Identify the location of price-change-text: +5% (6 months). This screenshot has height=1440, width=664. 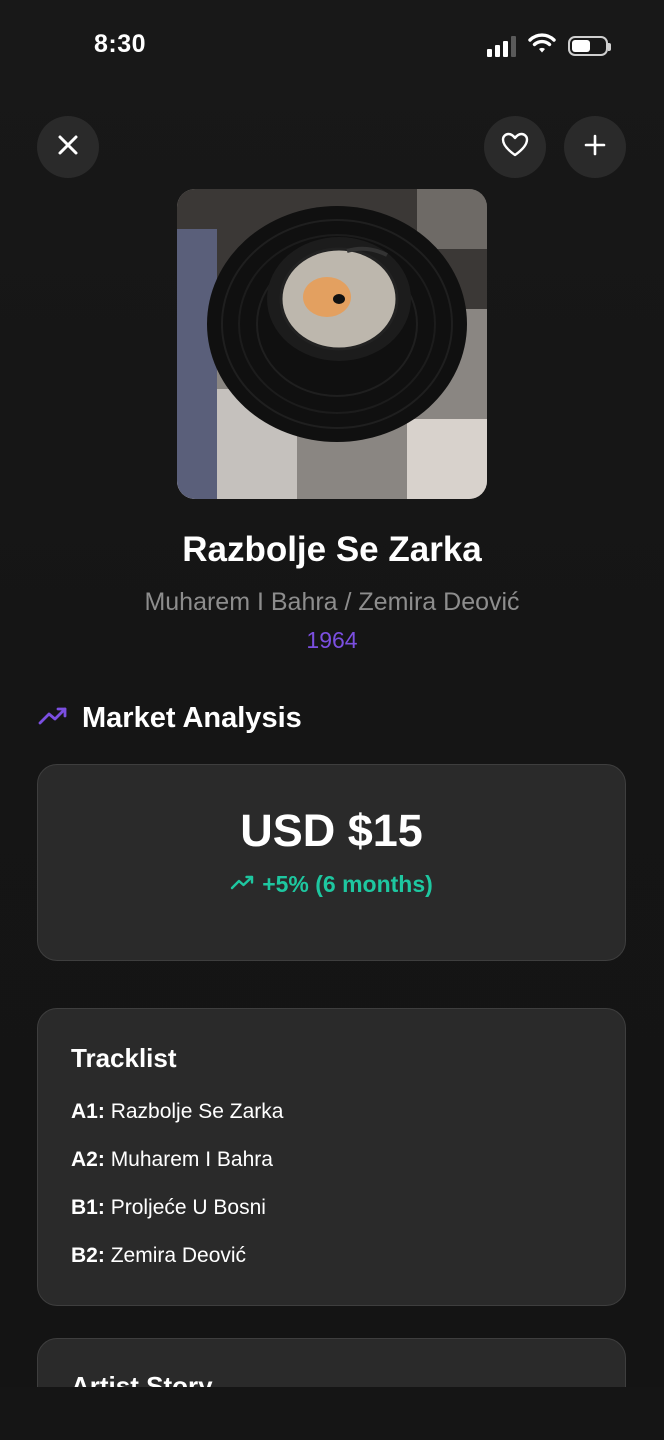
(347, 884).